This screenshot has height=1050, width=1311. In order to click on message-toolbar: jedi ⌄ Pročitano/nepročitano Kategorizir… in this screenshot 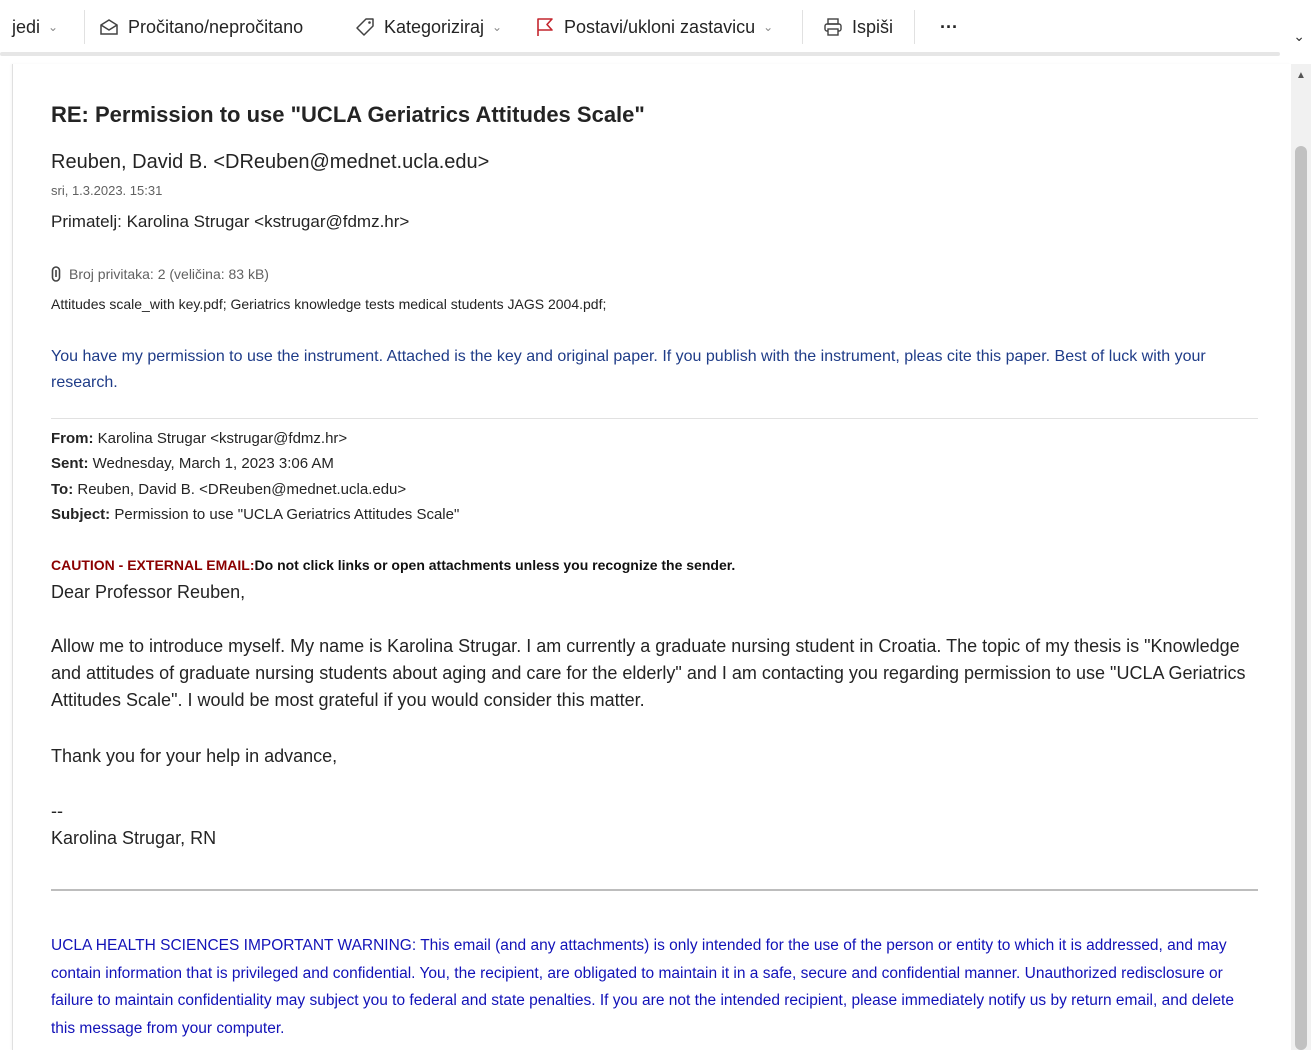, I will do `click(655, 28)`.